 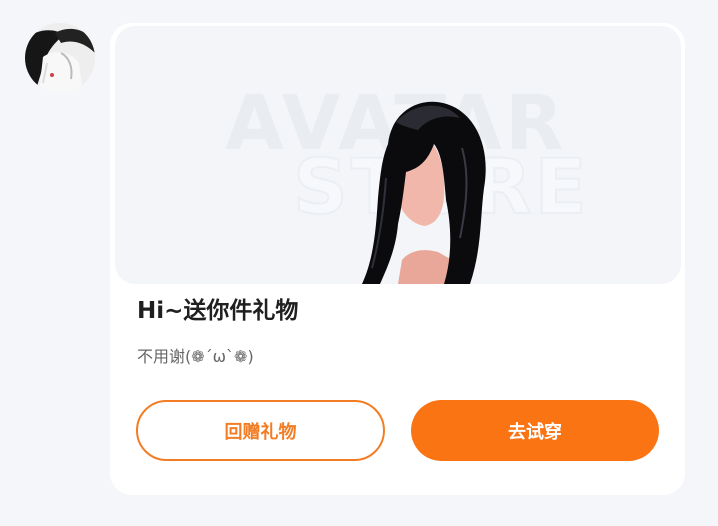 What do you see at coordinates (260, 430) in the screenshot?
I see `return-gift-button: 回赠礼物` at bounding box center [260, 430].